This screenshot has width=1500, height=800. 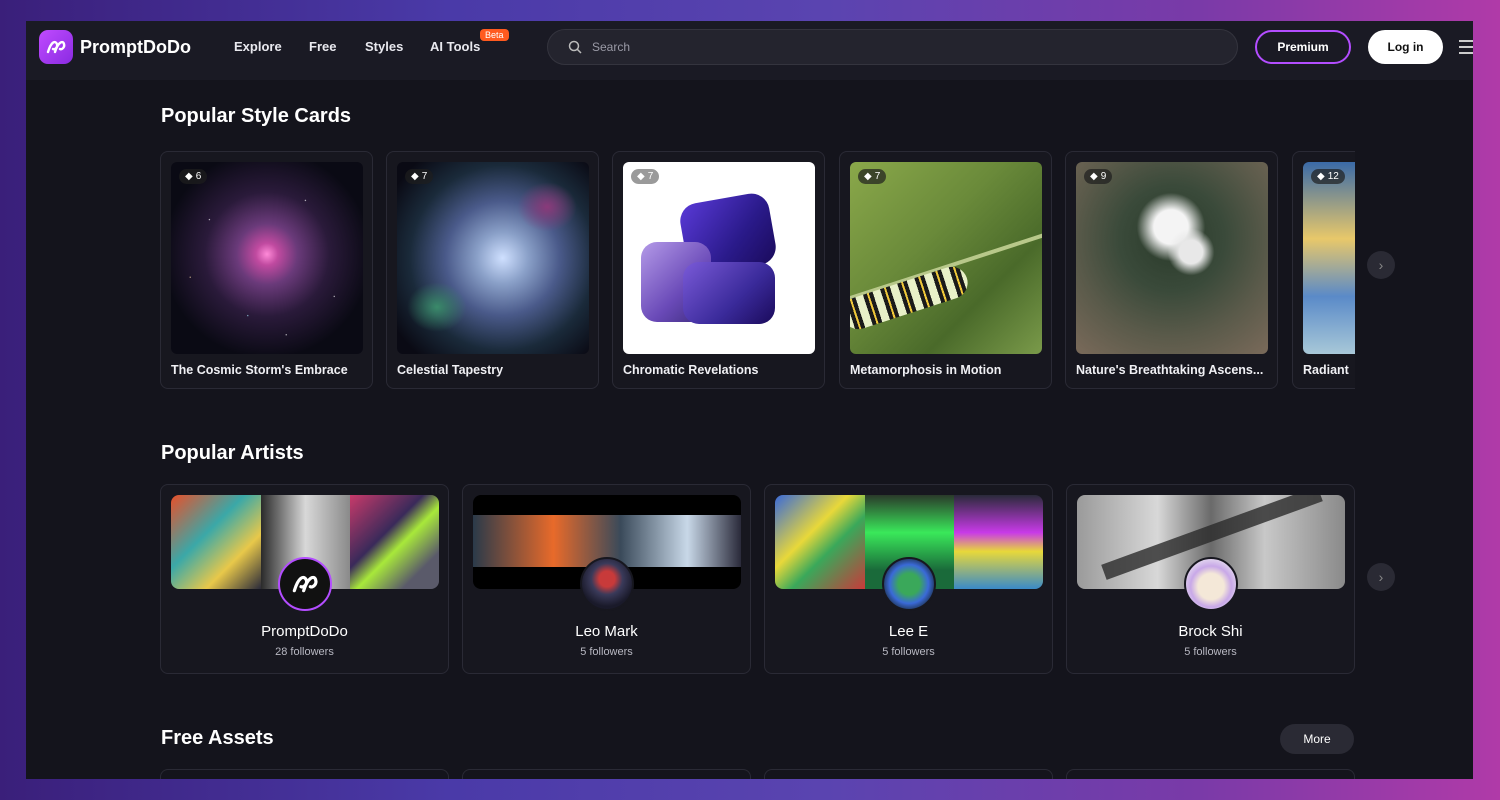 I want to click on artists-next-button: ›, so click(x=1381, y=577).